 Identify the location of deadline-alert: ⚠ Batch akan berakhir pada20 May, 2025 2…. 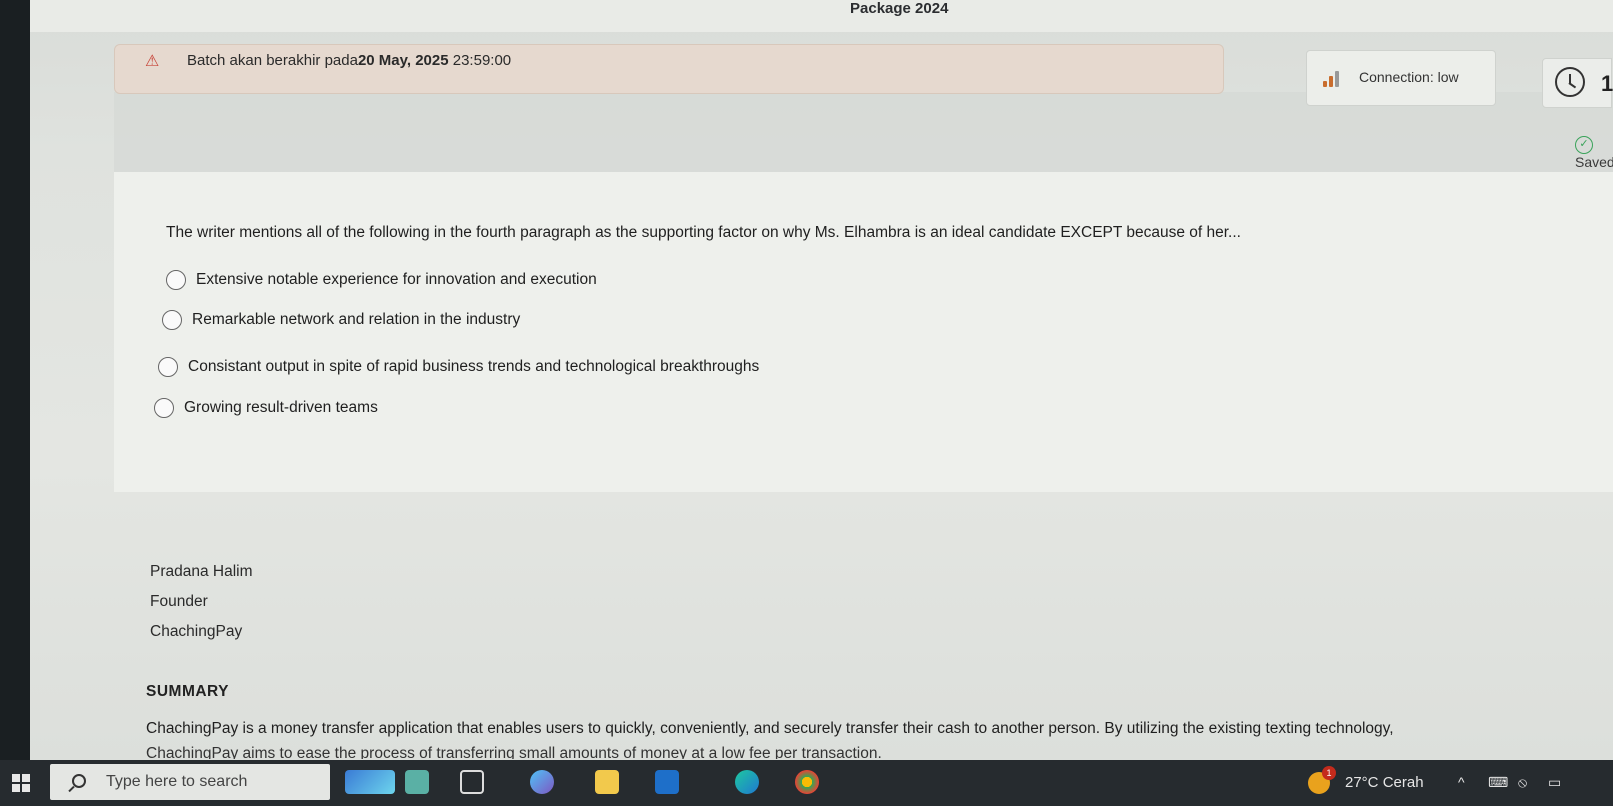
(669, 69).